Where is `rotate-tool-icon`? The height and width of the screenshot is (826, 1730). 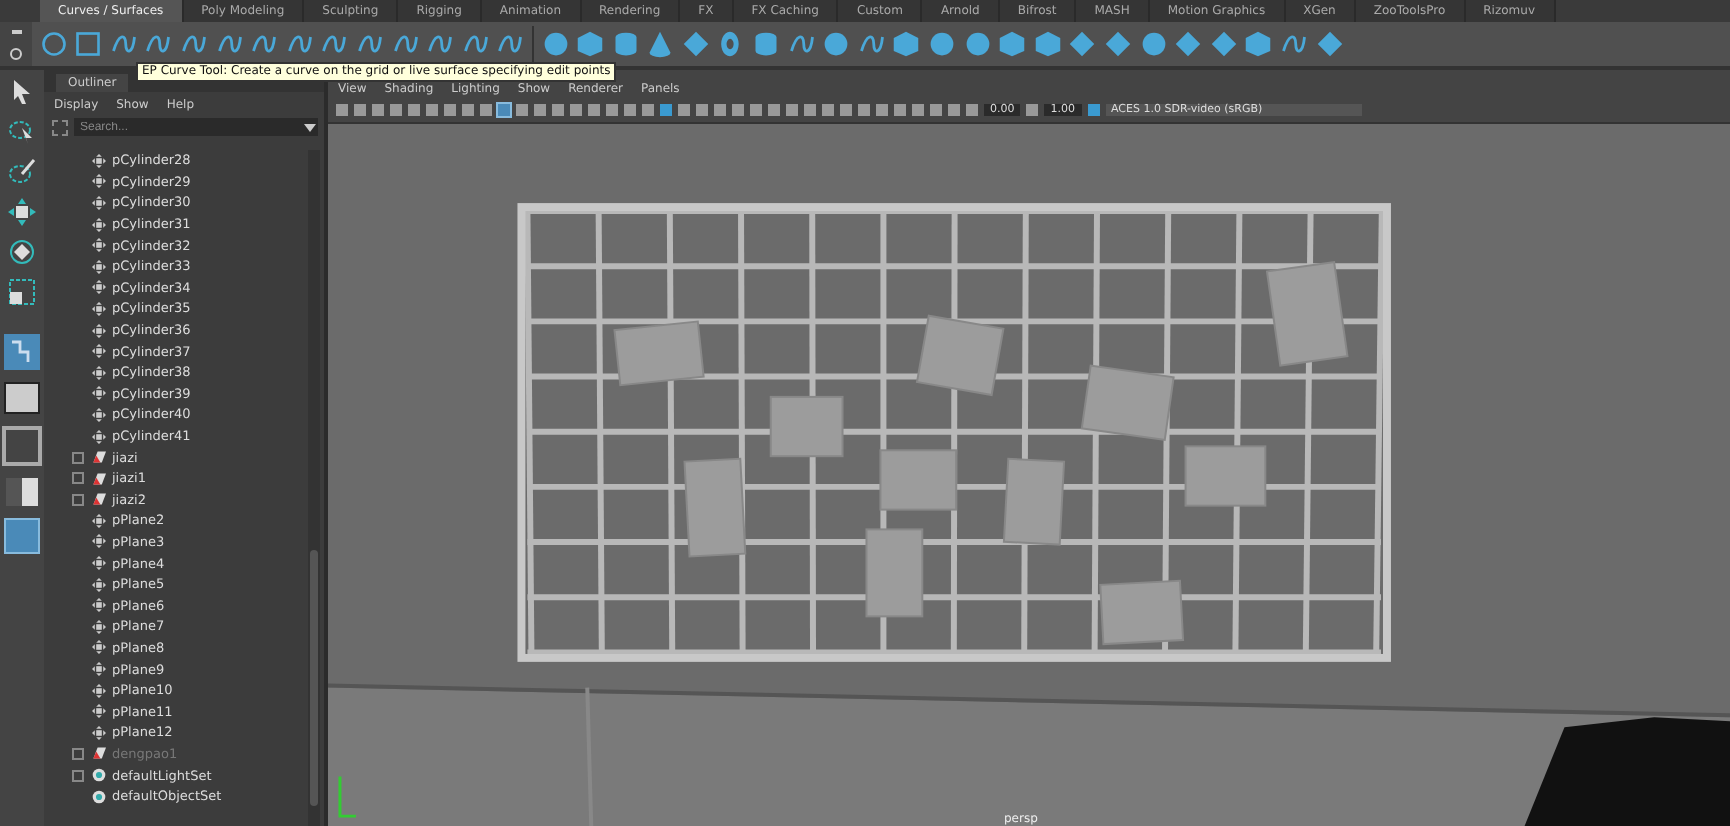
rotate-tool-icon is located at coordinates (22, 252).